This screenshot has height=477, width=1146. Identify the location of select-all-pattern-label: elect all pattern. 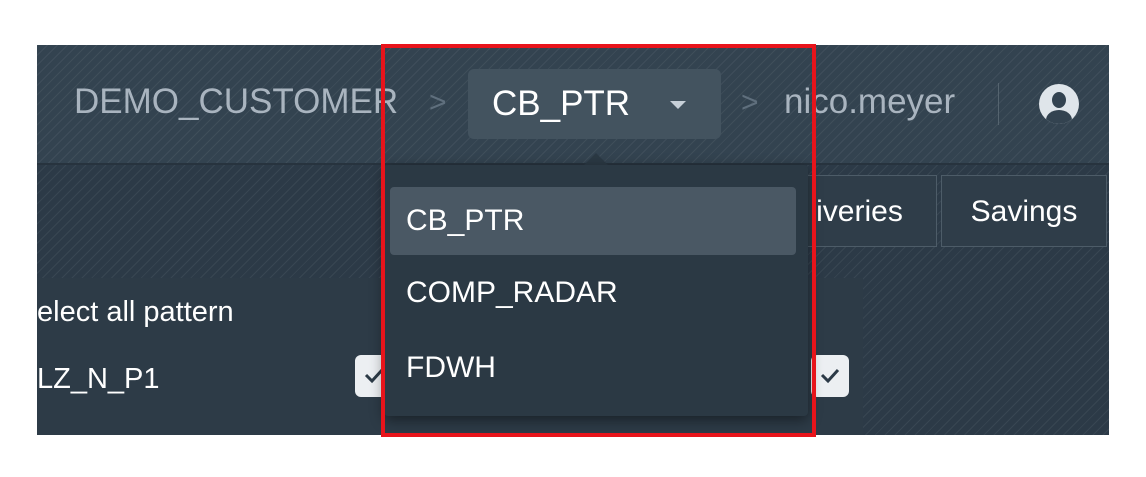
(135, 312).